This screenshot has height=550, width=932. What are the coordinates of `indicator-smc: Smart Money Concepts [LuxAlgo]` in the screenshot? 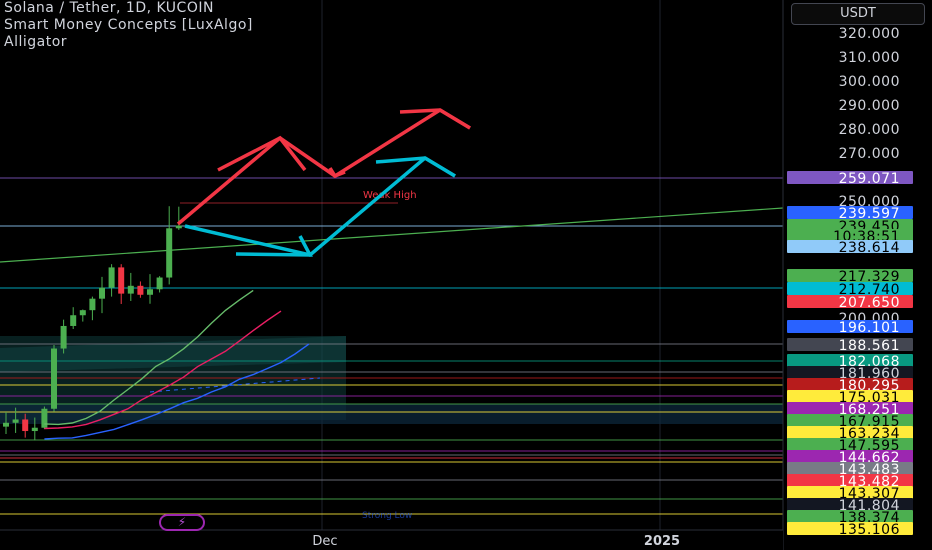 It's located at (128, 25).